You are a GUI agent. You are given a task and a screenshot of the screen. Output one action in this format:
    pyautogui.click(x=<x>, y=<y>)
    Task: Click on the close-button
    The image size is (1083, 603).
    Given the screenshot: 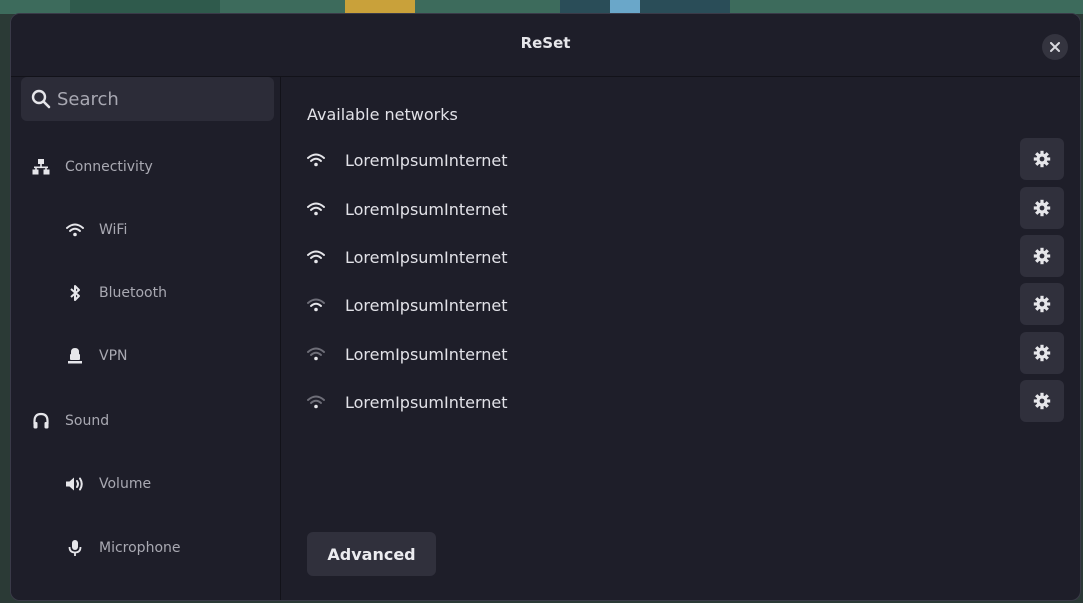 What is the action you would take?
    pyautogui.click(x=1055, y=47)
    